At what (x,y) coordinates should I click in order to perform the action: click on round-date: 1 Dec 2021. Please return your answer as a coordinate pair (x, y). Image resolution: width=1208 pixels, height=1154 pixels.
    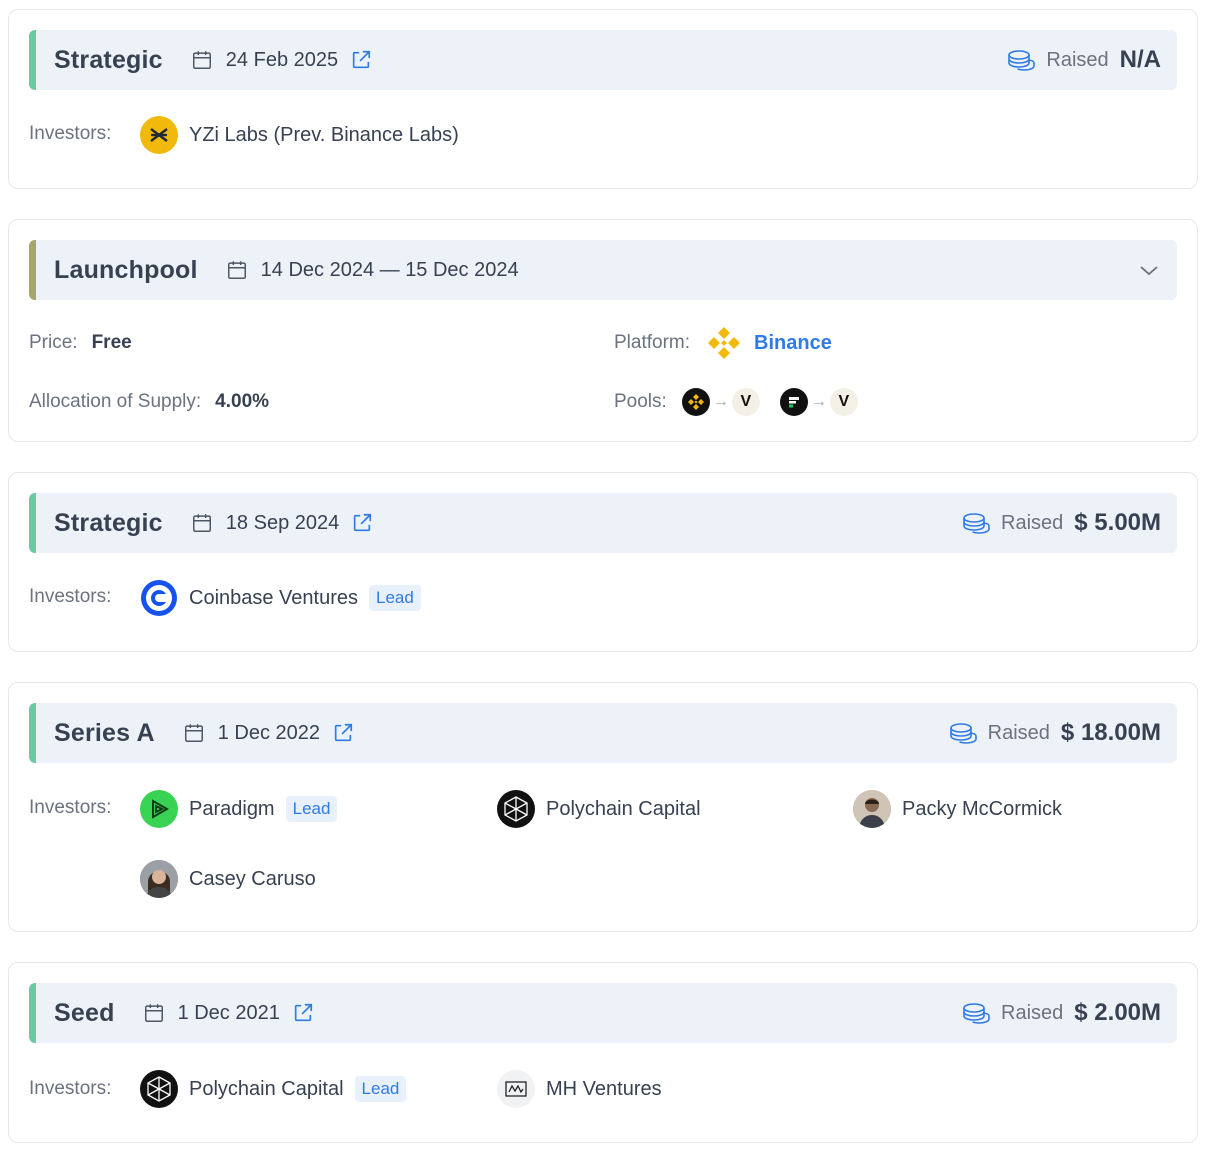
    Looking at the image, I should click on (228, 1012).